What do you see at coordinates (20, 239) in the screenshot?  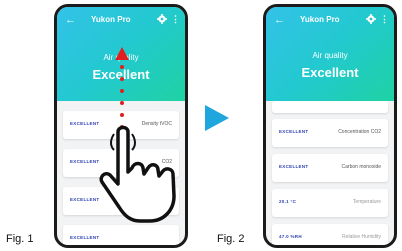 I see `figure-caption: Fig. 1` at bounding box center [20, 239].